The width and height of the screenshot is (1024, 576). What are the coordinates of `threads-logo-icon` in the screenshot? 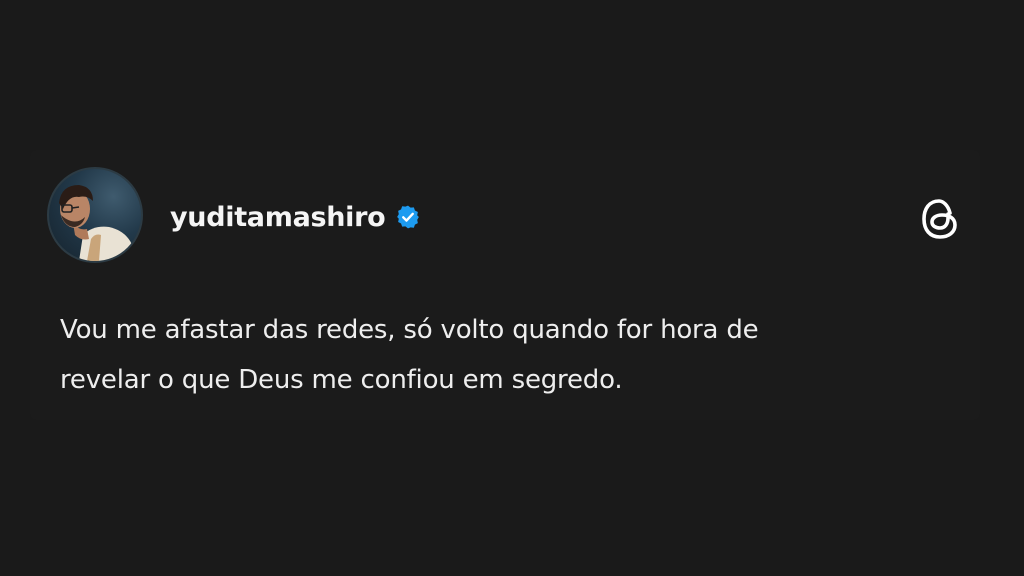 It's located at (940, 219).